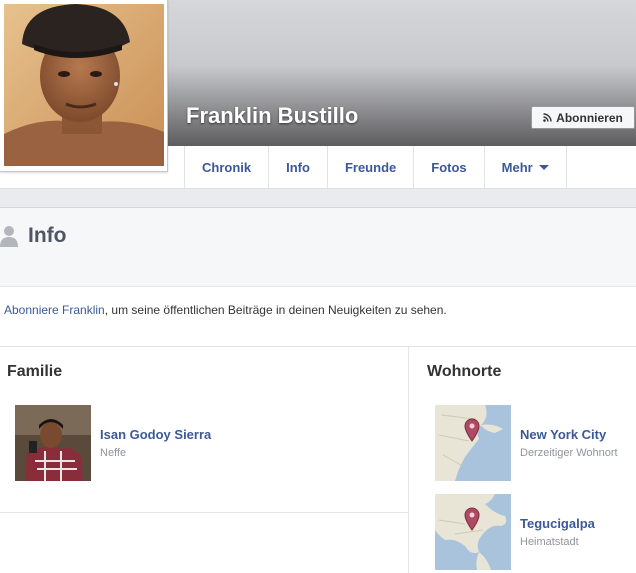  Describe the element at coordinates (47, 235) in the screenshot. I see `page-title: Info` at that location.